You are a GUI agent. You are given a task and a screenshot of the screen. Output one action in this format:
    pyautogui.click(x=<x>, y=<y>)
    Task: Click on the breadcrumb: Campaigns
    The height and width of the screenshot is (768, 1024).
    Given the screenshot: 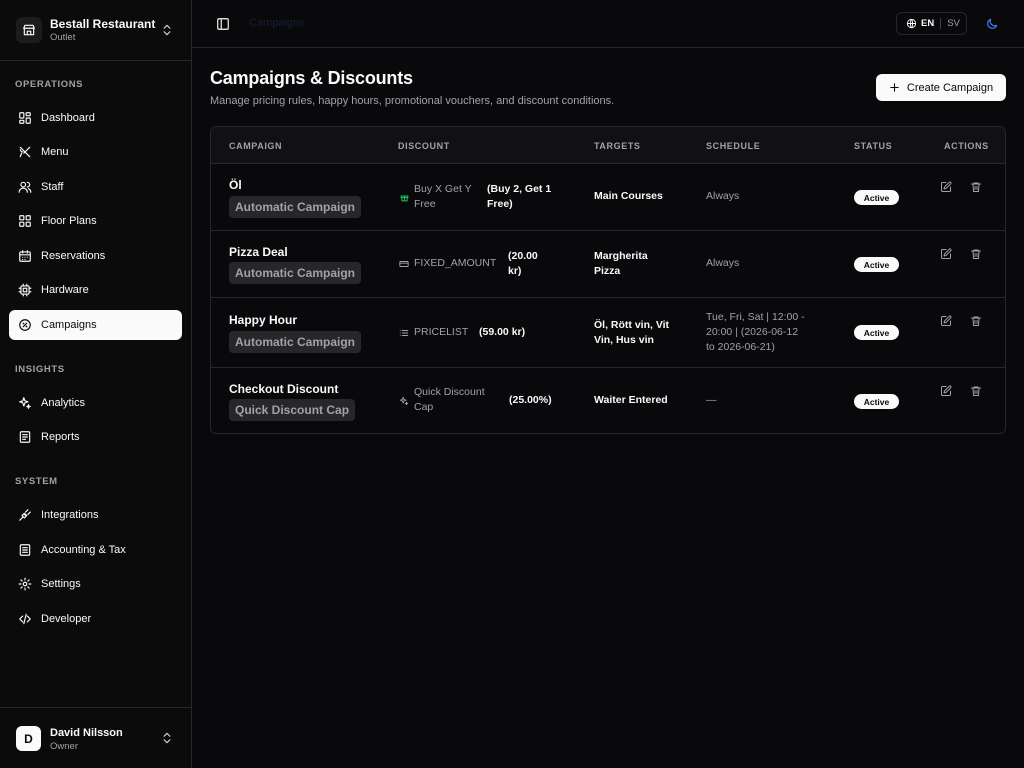 What is the action you would take?
    pyautogui.click(x=277, y=23)
    